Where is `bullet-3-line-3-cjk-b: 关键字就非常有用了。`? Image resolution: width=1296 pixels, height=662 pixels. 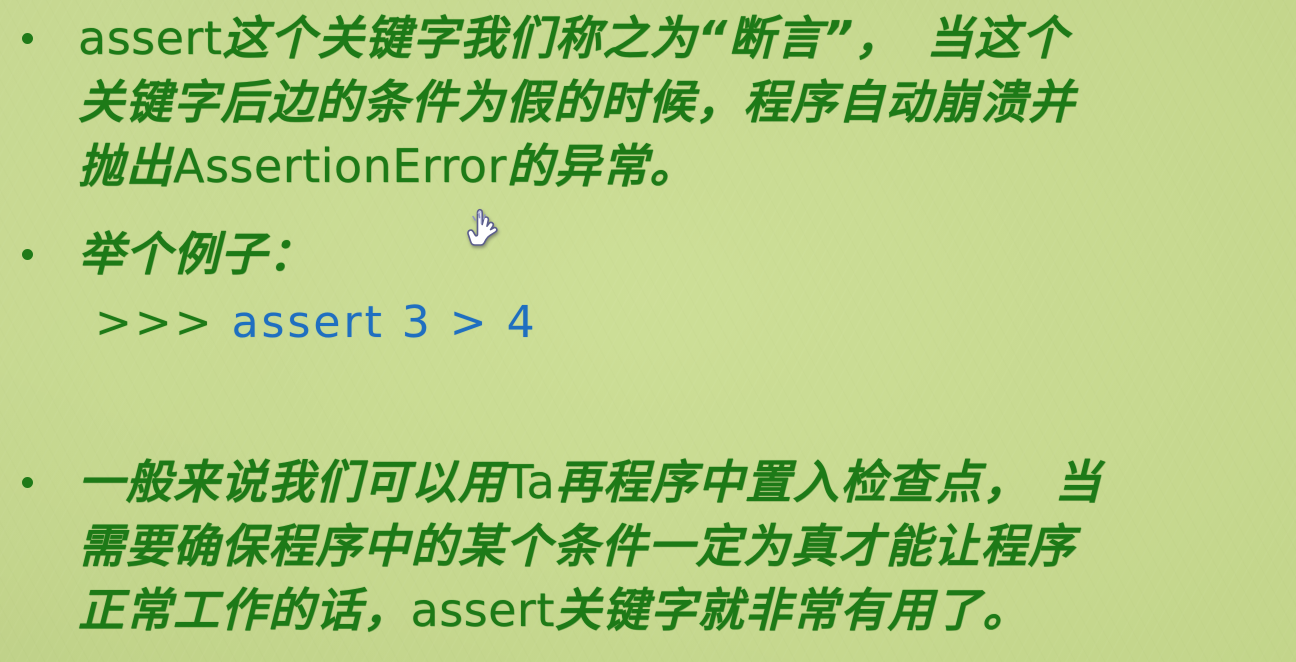
bullet-3-line-3-cjk-b: 关键字就非常有用了。 is located at coordinates (792, 610).